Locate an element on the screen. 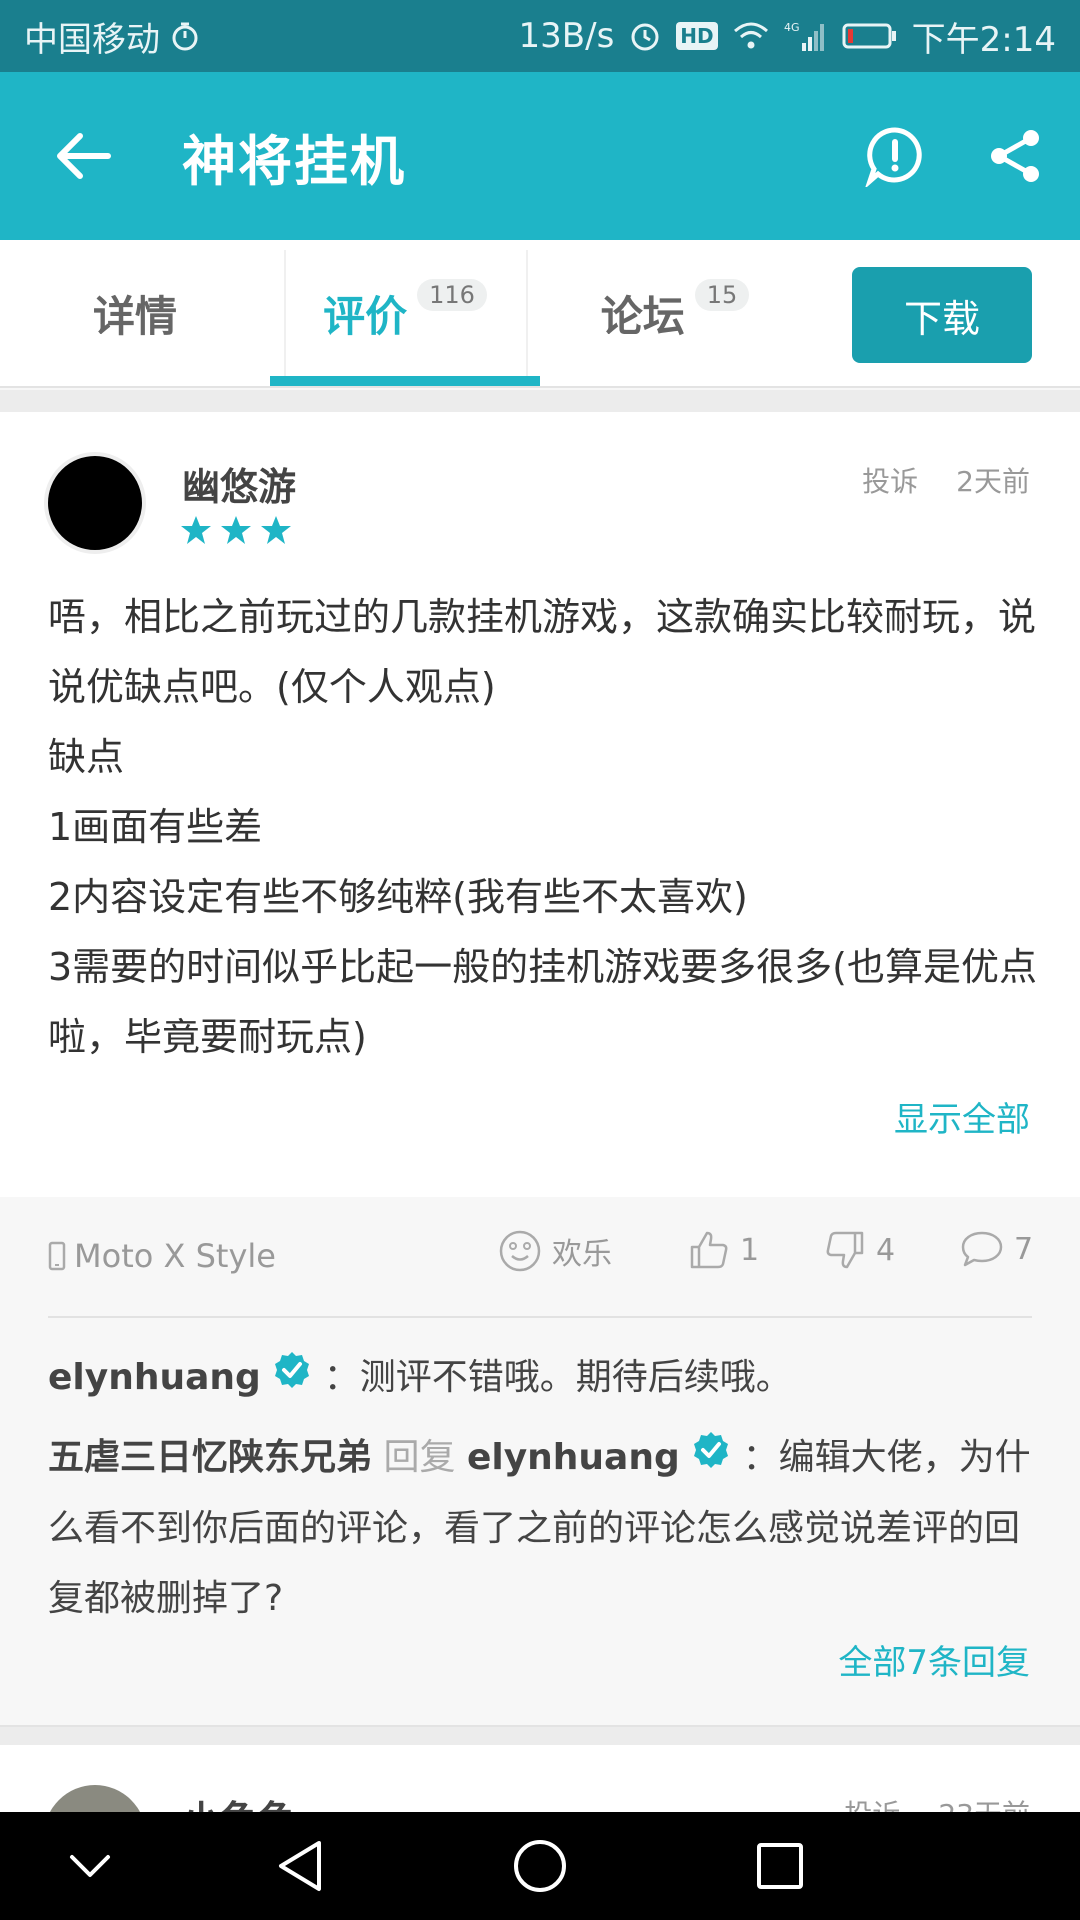 This screenshot has width=1080, height=1920. star-rating is located at coordinates (236, 530).